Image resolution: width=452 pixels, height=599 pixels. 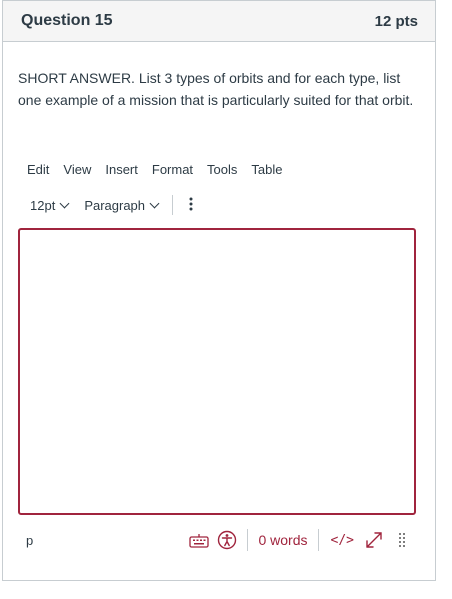 What do you see at coordinates (121, 169) in the screenshot?
I see `menu-insert: Insert` at bounding box center [121, 169].